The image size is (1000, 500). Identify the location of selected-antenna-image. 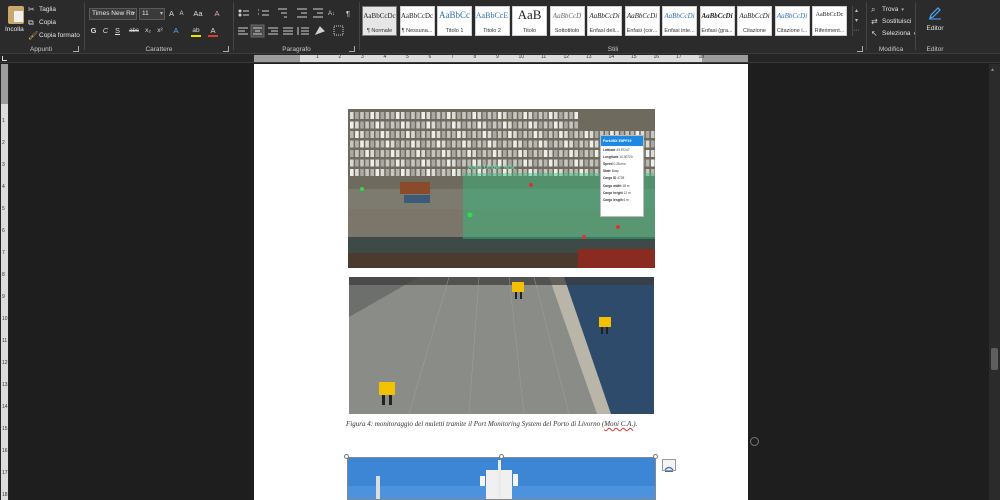
(501, 478).